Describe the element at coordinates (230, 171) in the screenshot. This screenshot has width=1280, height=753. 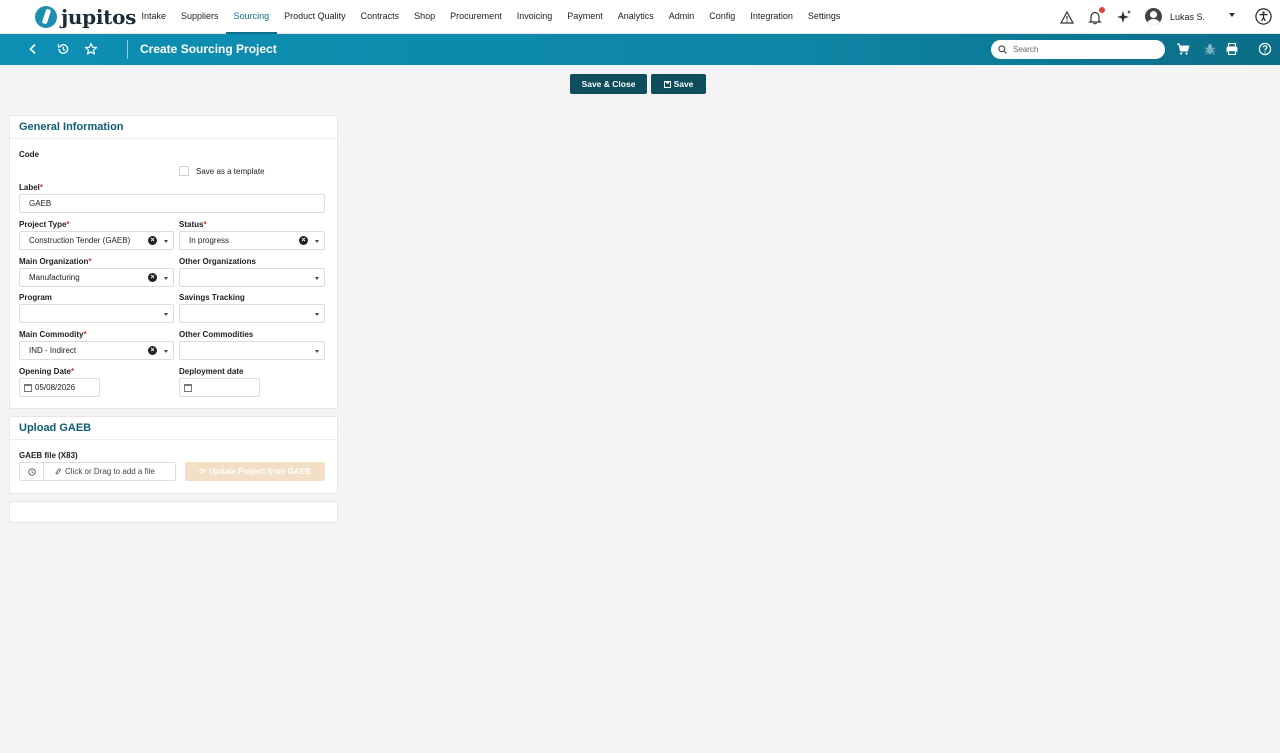
I see `template-label: Save as a template` at that location.